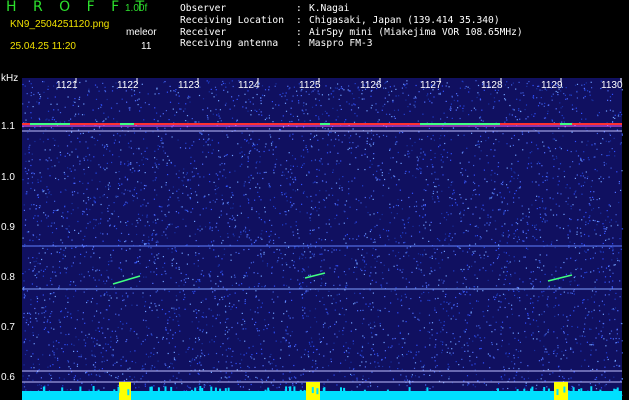  What do you see at coordinates (310, 85) in the screenshot?
I see `x-tick-label: 1125` at bounding box center [310, 85].